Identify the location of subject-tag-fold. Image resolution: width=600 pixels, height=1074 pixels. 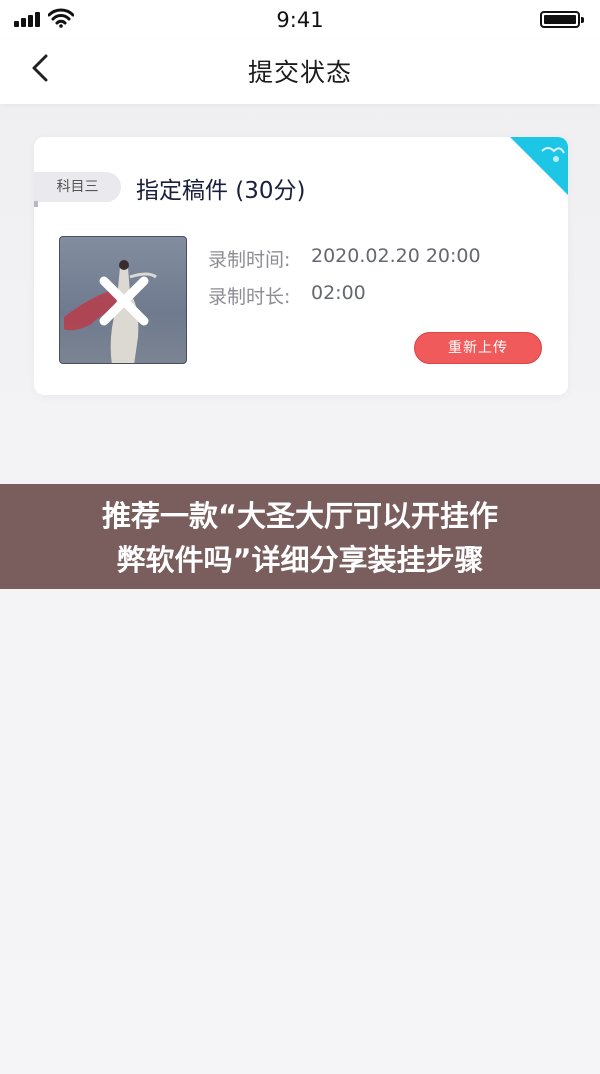
(36, 204).